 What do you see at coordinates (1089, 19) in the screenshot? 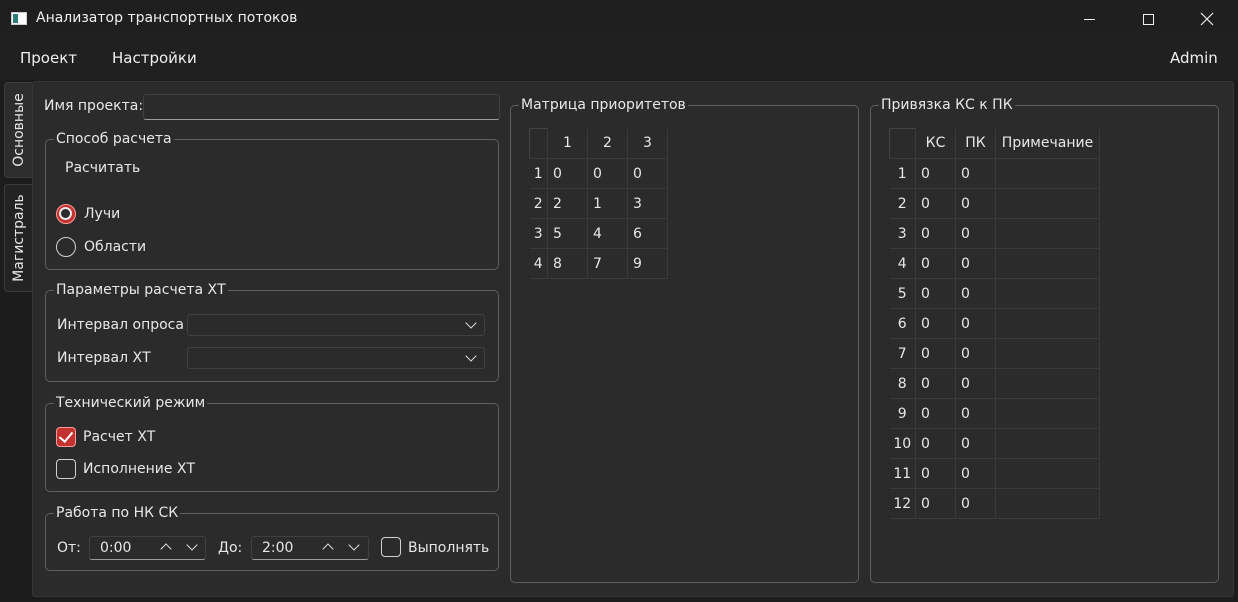
I see `minimize-button` at bounding box center [1089, 19].